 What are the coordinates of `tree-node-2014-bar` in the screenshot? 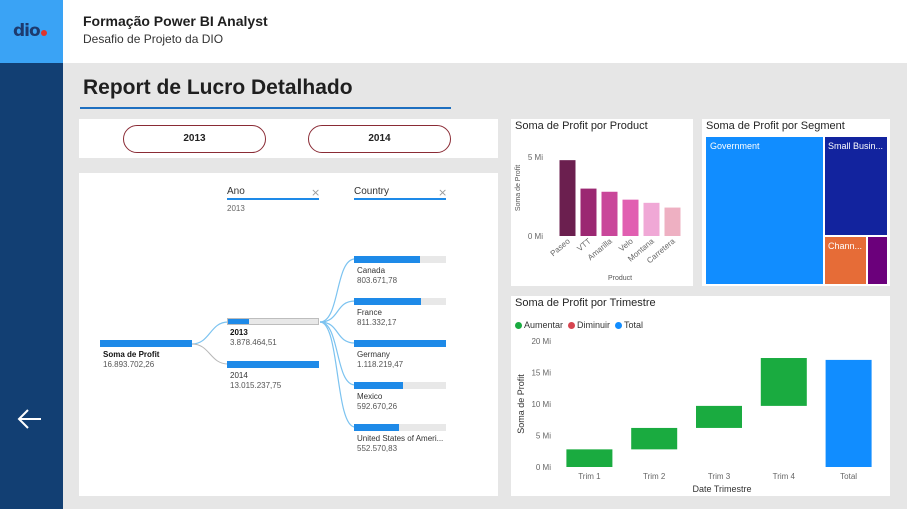 It's located at (273, 364).